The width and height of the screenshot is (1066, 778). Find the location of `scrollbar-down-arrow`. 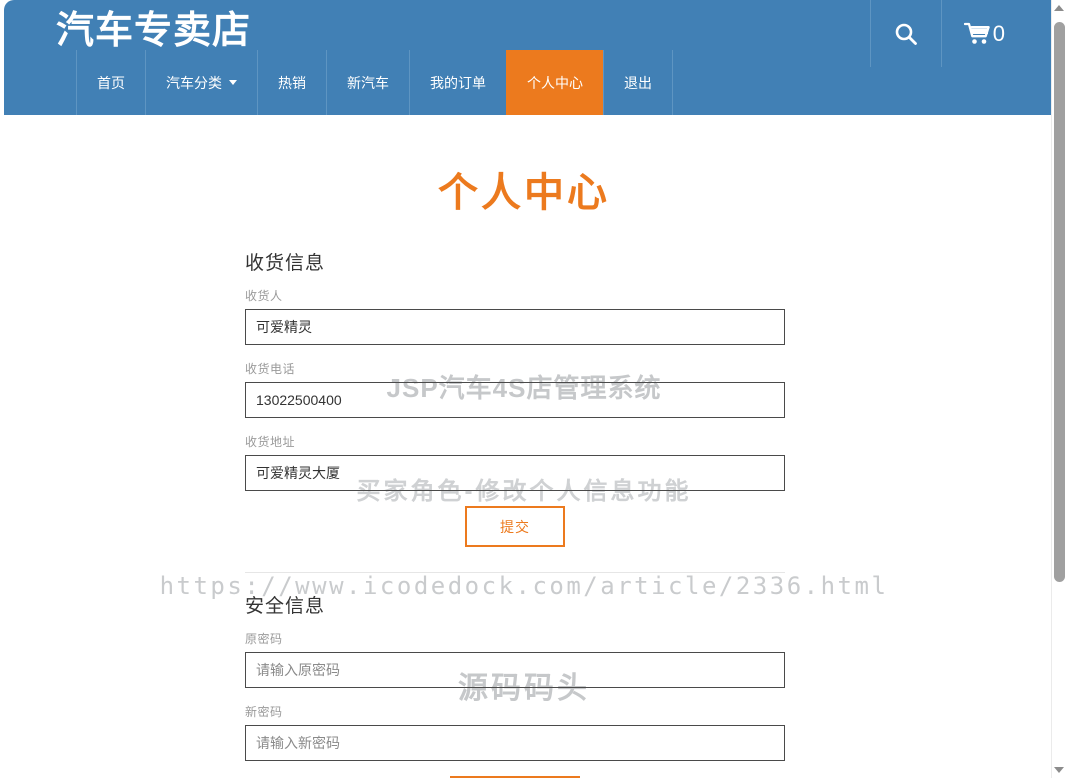

scrollbar-down-arrow is located at coordinates (1059, 770).